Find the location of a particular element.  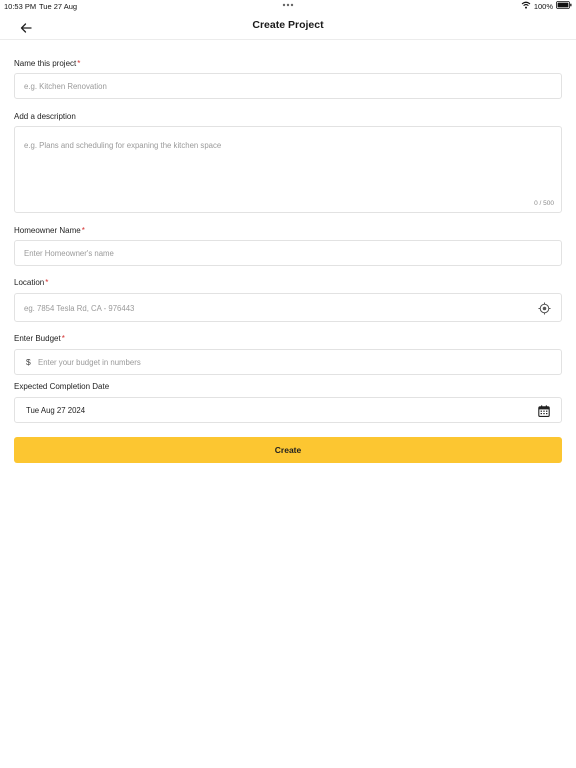

header: Create Project is located at coordinates (288, 26).